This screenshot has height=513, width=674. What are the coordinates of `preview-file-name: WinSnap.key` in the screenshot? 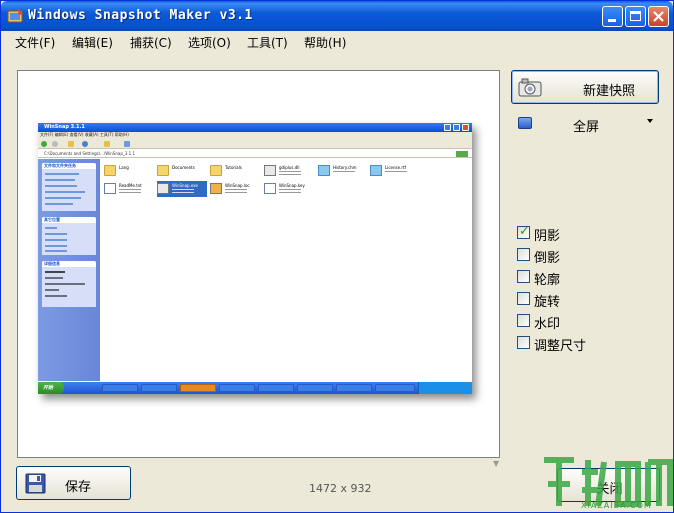 It's located at (292, 185).